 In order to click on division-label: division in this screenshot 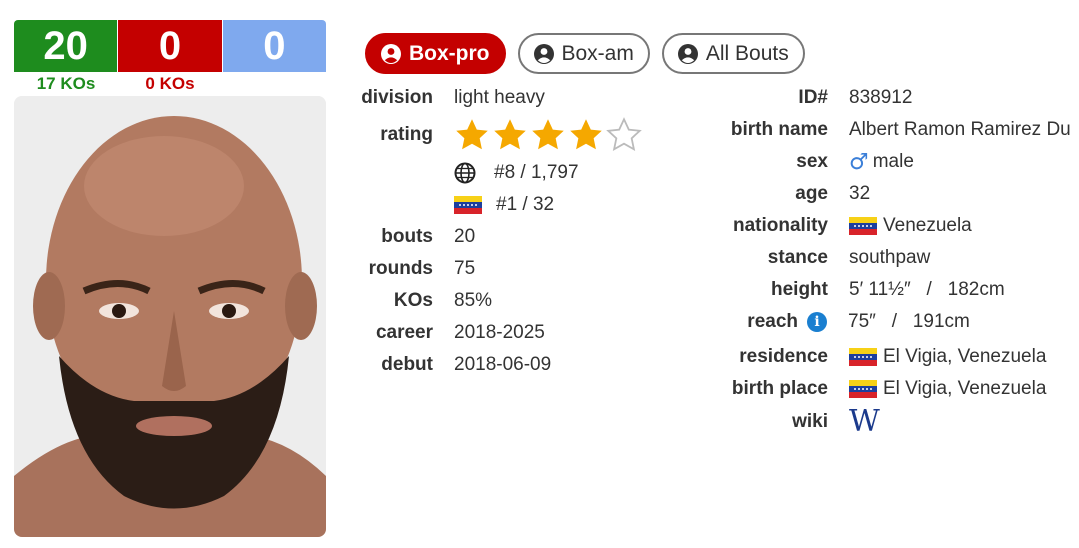, I will do `click(397, 97)`.